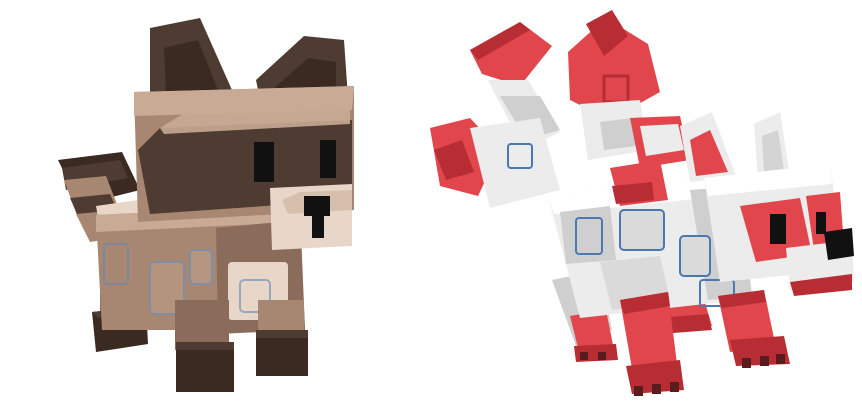 This screenshot has height=420, width=862. I want to click on fox-nose, so click(839, 244).